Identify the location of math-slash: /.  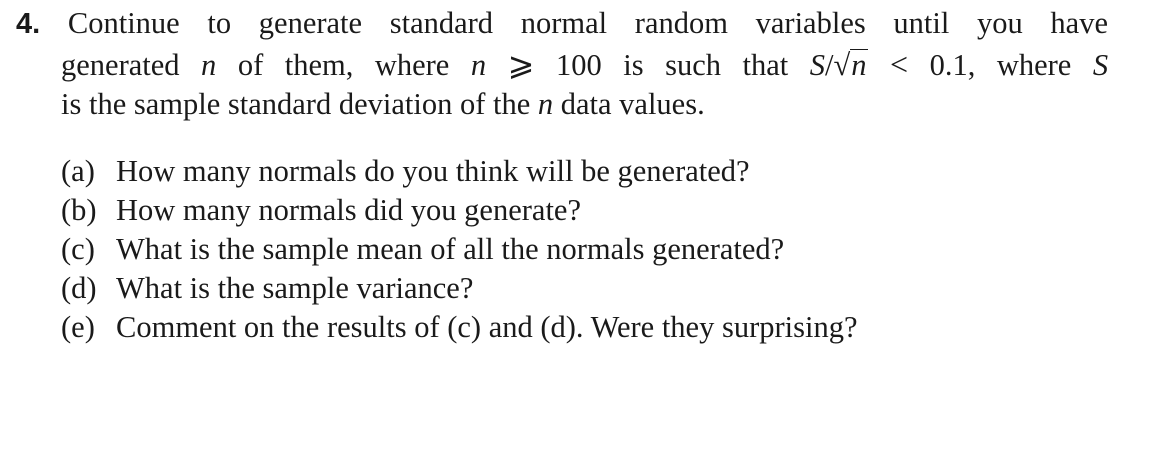
(829, 65).